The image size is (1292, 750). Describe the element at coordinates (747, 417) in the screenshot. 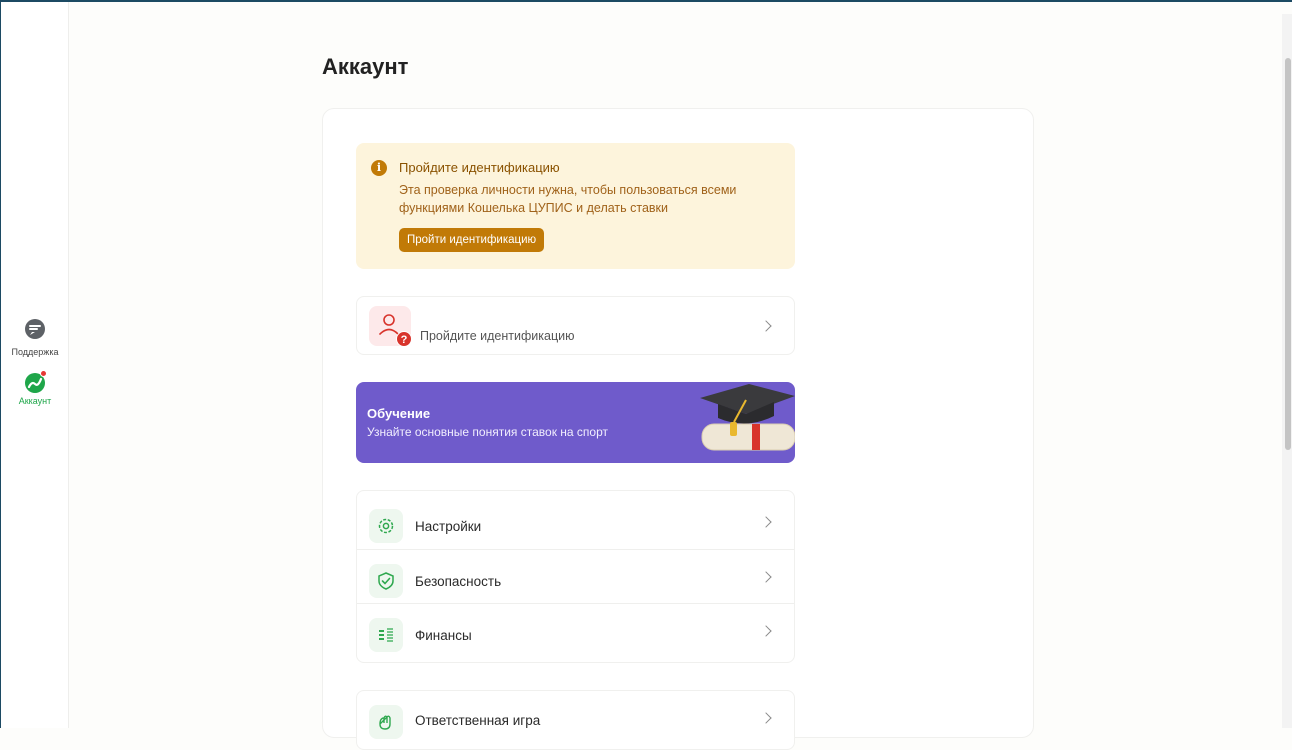

I see `graduation-cap-icon` at that location.